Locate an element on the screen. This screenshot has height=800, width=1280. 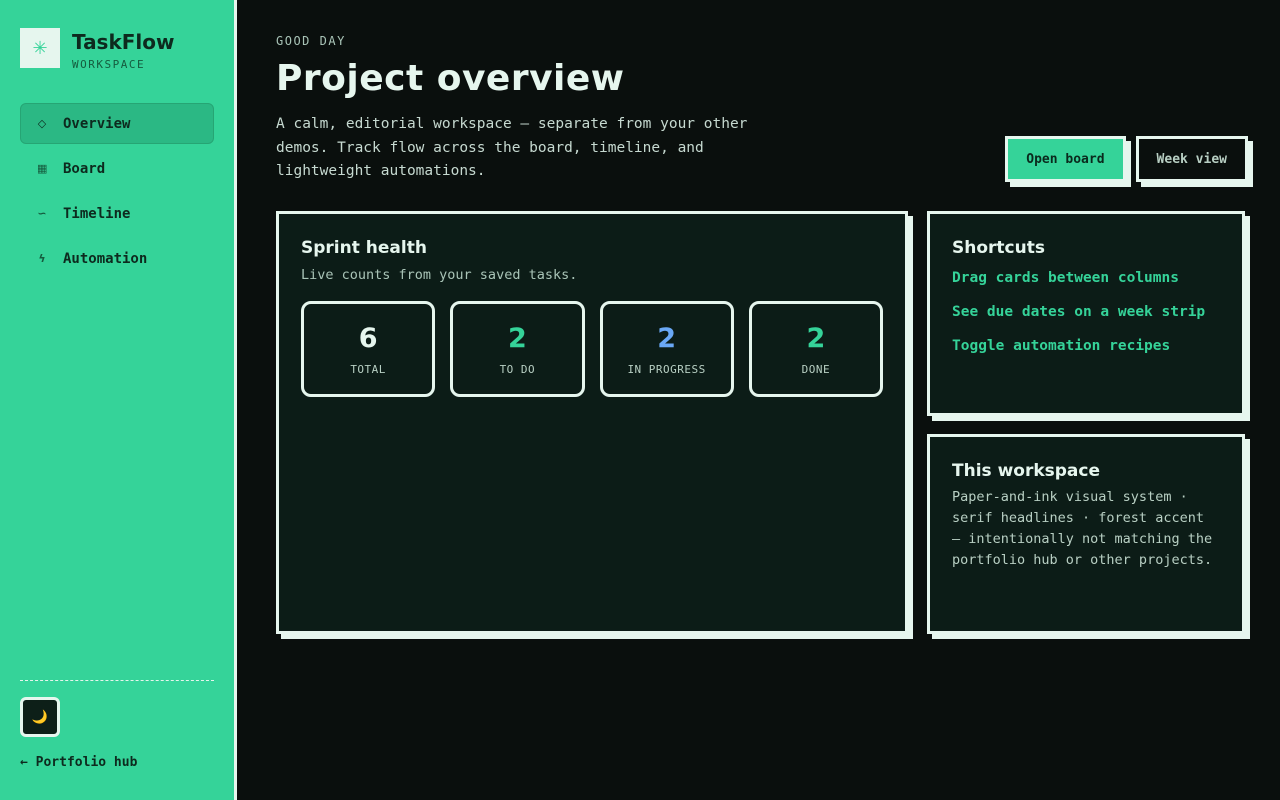
card-title: This workspace is located at coordinates (1026, 471).